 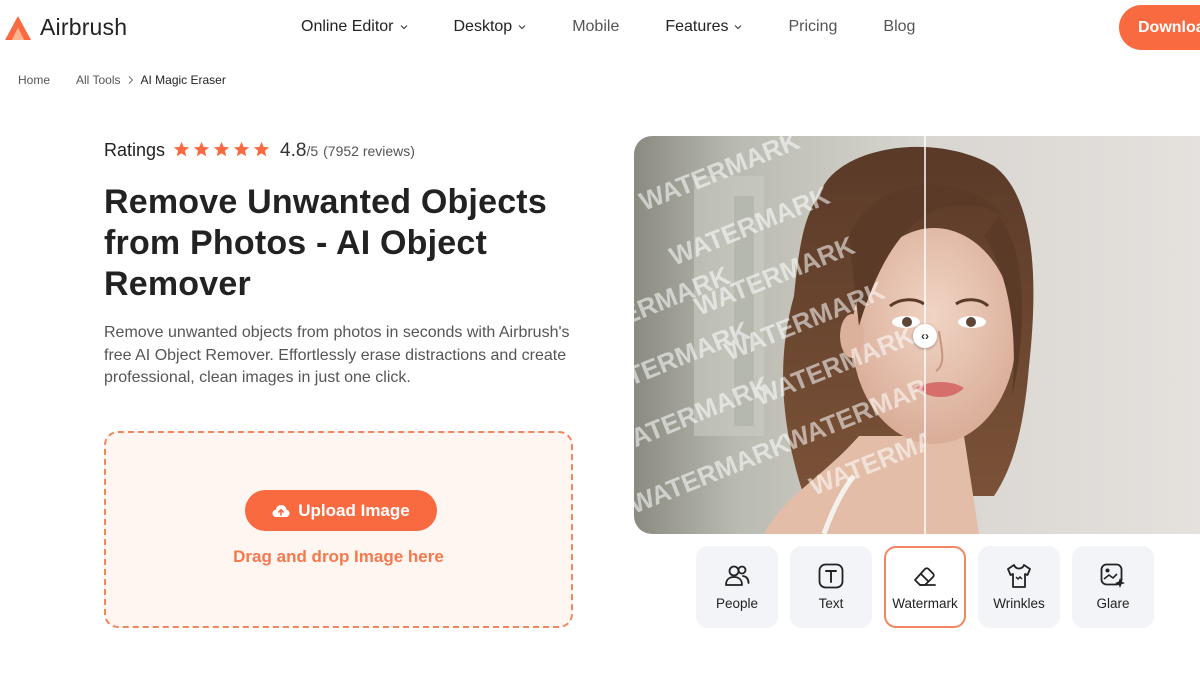 What do you see at coordinates (183, 80) in the screenshot?
I see `breadcrumb-current: AI Magic Eraser` at bounding box center [183, 80].